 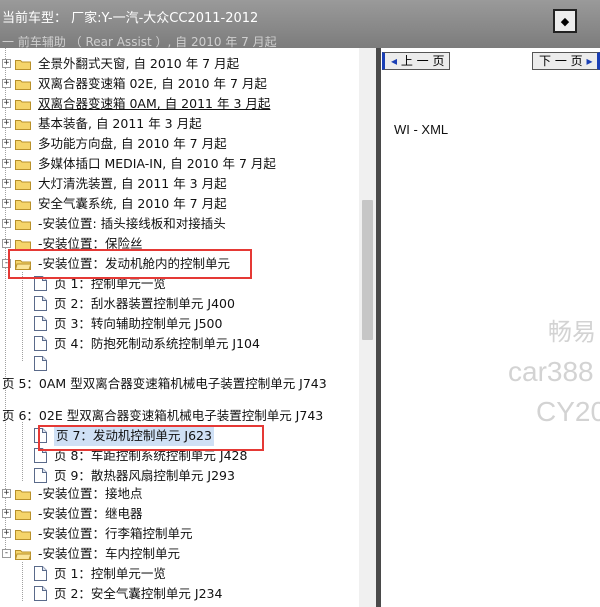 What do you see at coordinates (132, 183) in the screenshot?
I see `tree-folder-label: 大灯清洗装置, 自 2011 年 3 月起` at bounding box center [132, 183].